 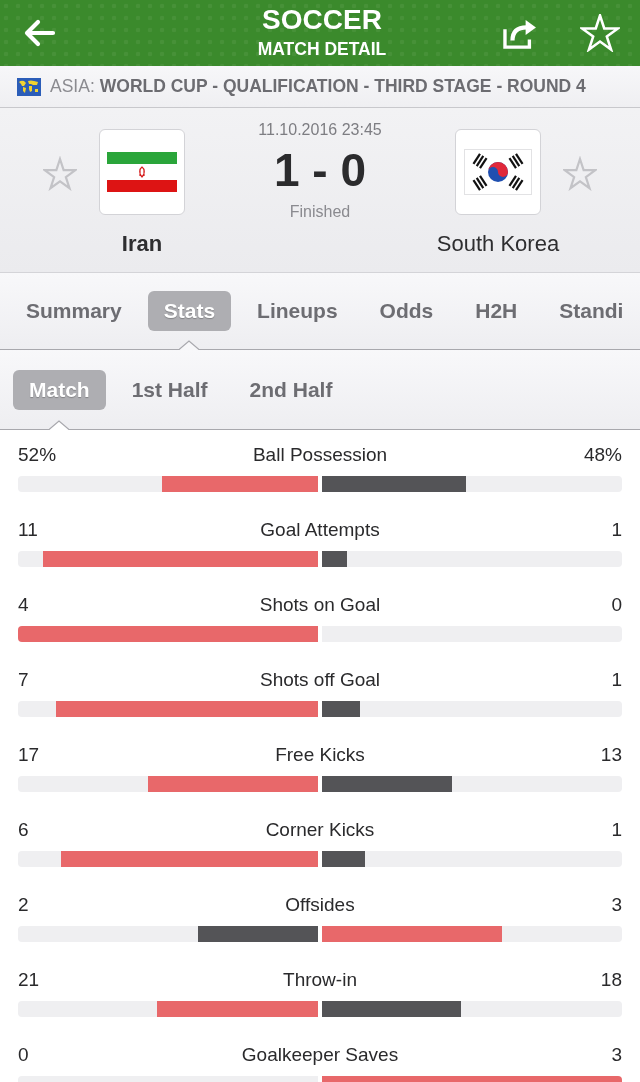 What do you see at coordinates (320, 830) in the screenshot?
I see `stat-label: Corner Kicks` at bounding box center [320, 830].